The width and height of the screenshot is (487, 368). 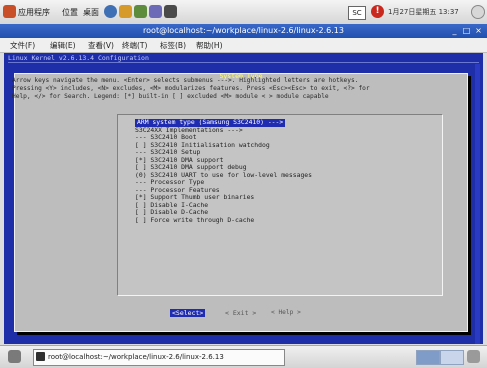 What do you see at coordinates (188, 313) in the screenshot?
I see `select-button: <Select>` at bounding box center [188, 313].